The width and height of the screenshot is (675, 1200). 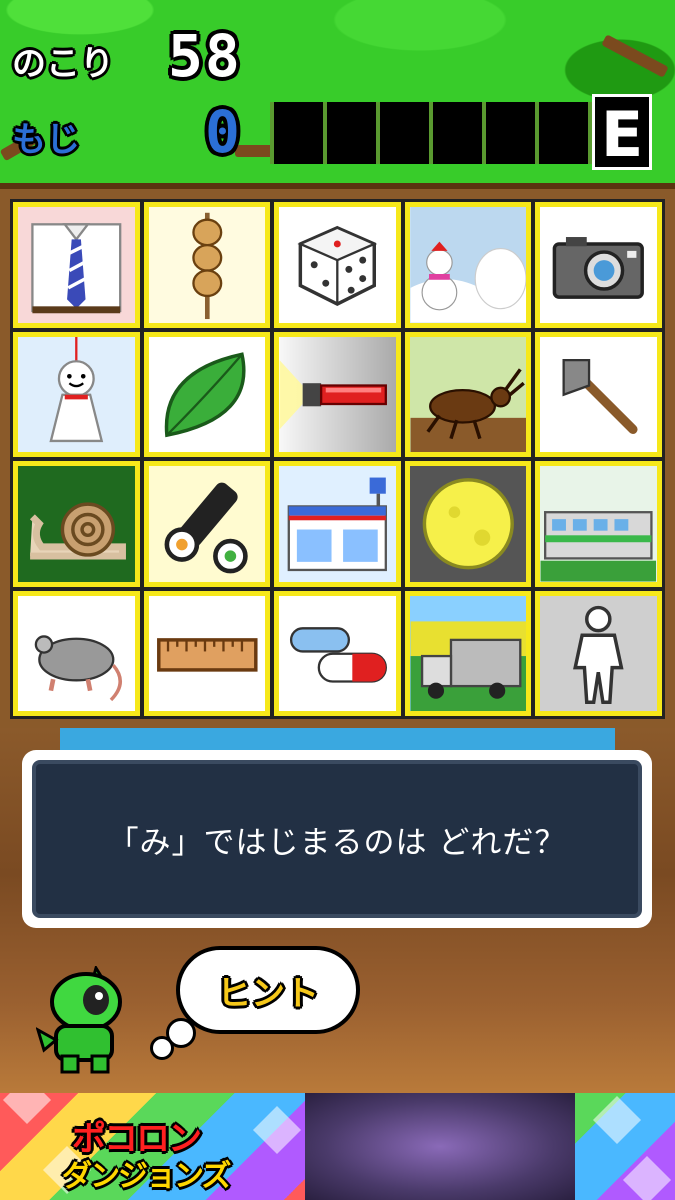 I want to click on tile-ruler, so click(x=207, y=653).